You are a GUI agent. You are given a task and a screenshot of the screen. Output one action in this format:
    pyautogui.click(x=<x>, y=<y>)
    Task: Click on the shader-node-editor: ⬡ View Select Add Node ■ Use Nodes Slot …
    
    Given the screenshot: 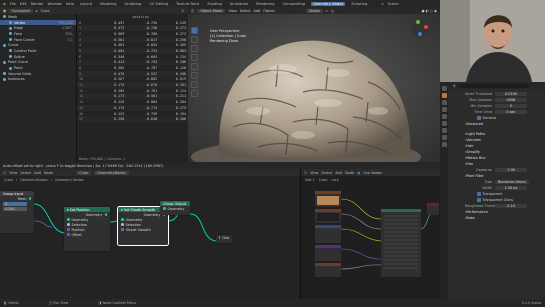 What is the action you would take?
    pyautogui.click(x=370, y=234)
    